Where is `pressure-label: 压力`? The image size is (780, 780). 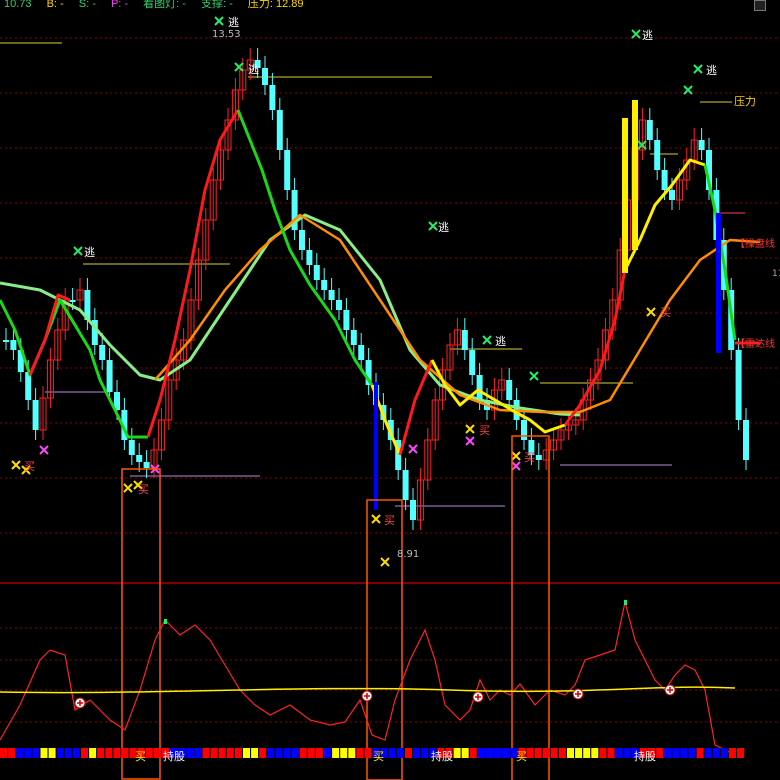 pressure-label: 压力 is located at coordinates (745, 101).